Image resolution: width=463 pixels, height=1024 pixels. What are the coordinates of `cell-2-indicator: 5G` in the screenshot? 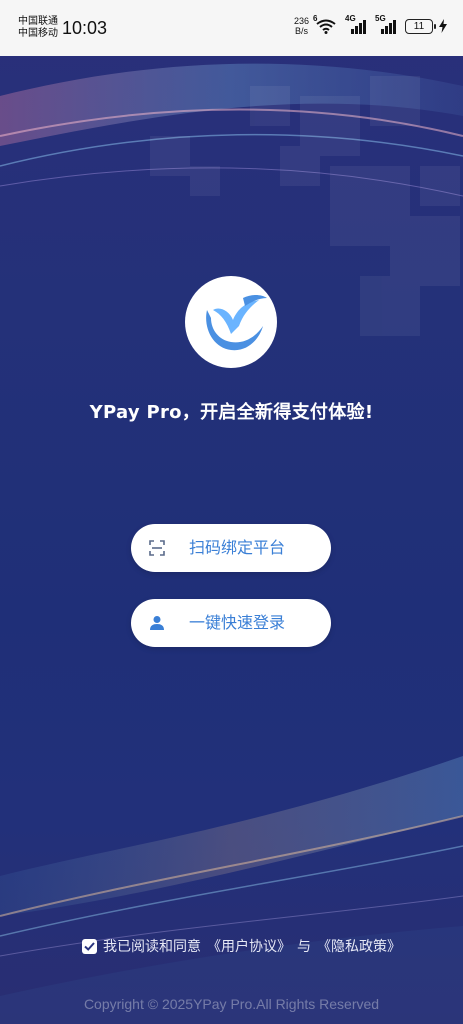 It's located at (387, 24).